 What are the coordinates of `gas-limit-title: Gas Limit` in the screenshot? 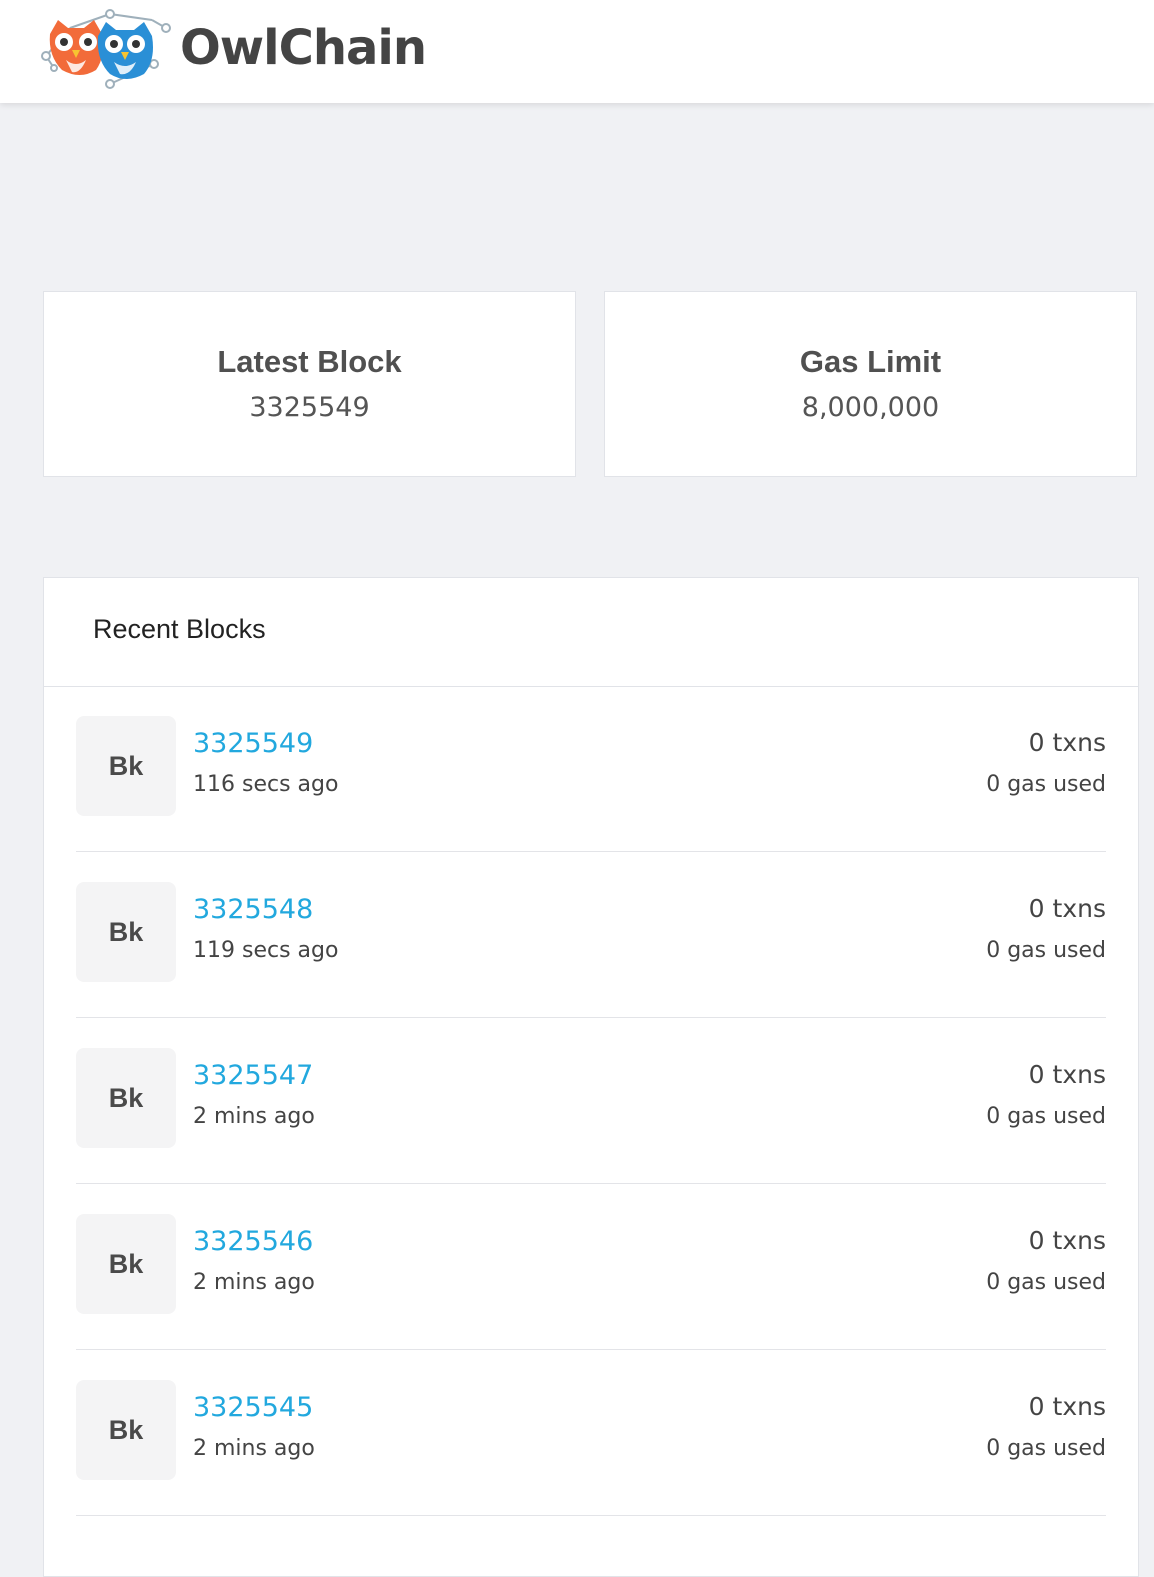 It's located at (870, 361).